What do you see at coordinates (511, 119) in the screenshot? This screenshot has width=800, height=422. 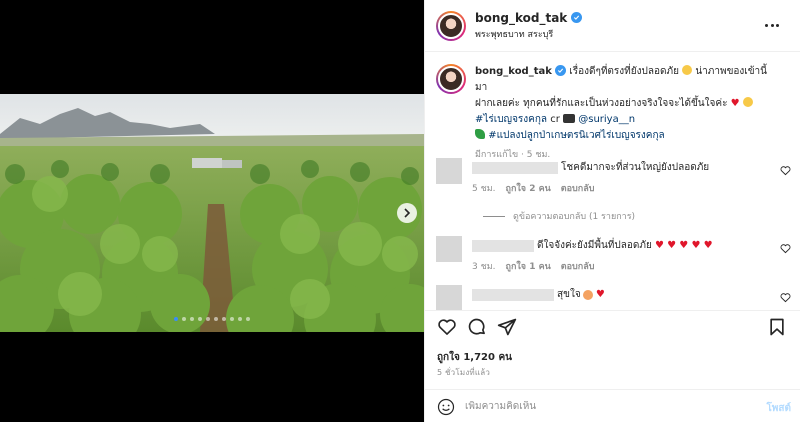 I see `hashtag-link: #ไร่เบญจรงคกุล` at bounding box center [511, 119].